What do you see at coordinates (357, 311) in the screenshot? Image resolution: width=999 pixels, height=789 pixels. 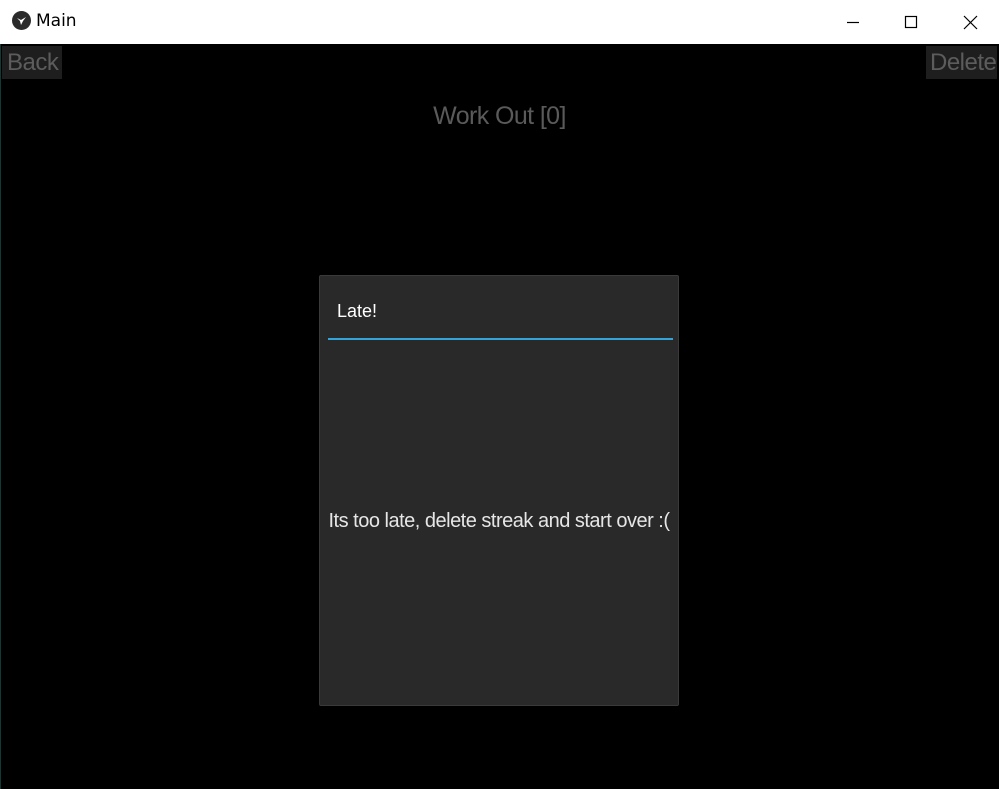 I see `popup-title: Late!` at bounding box center [357, 311].